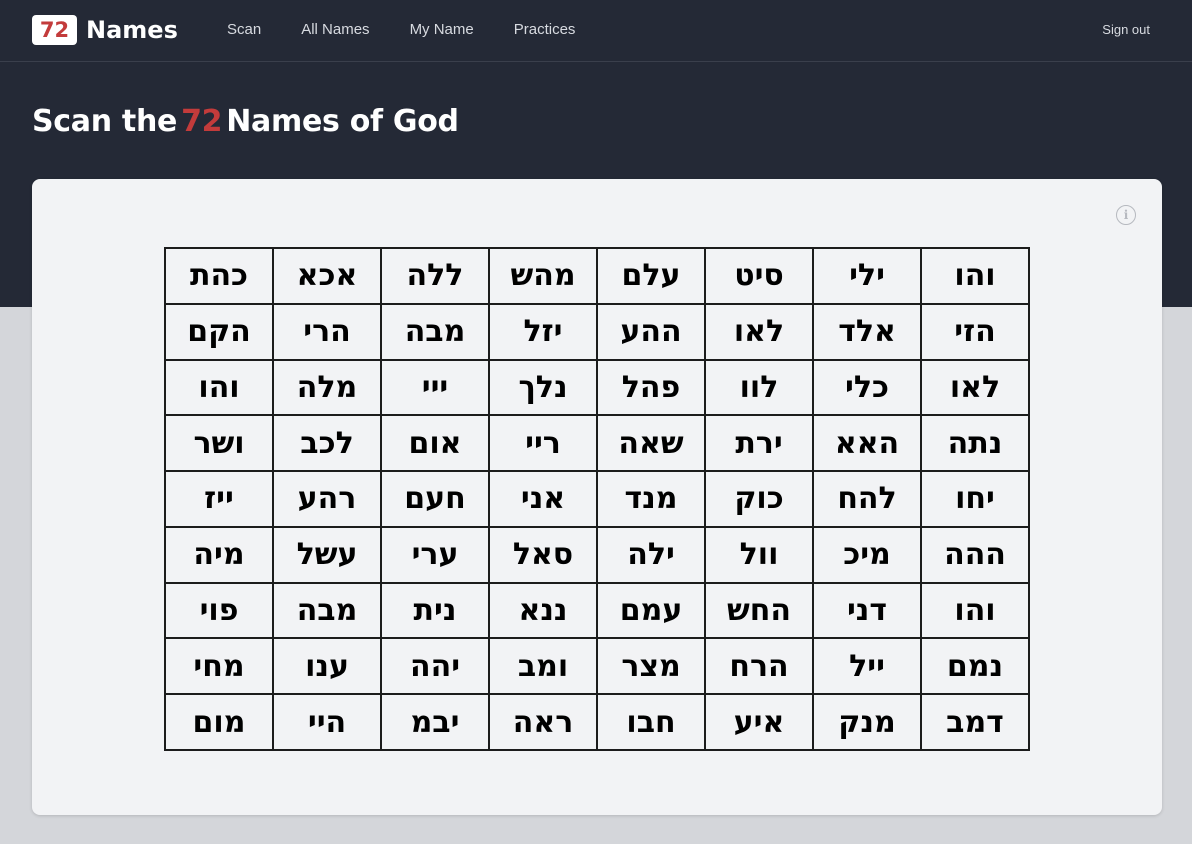  Describe the element at coordinates (975, 554) in the screenshot. I see `name-cell: ההה` at that location.